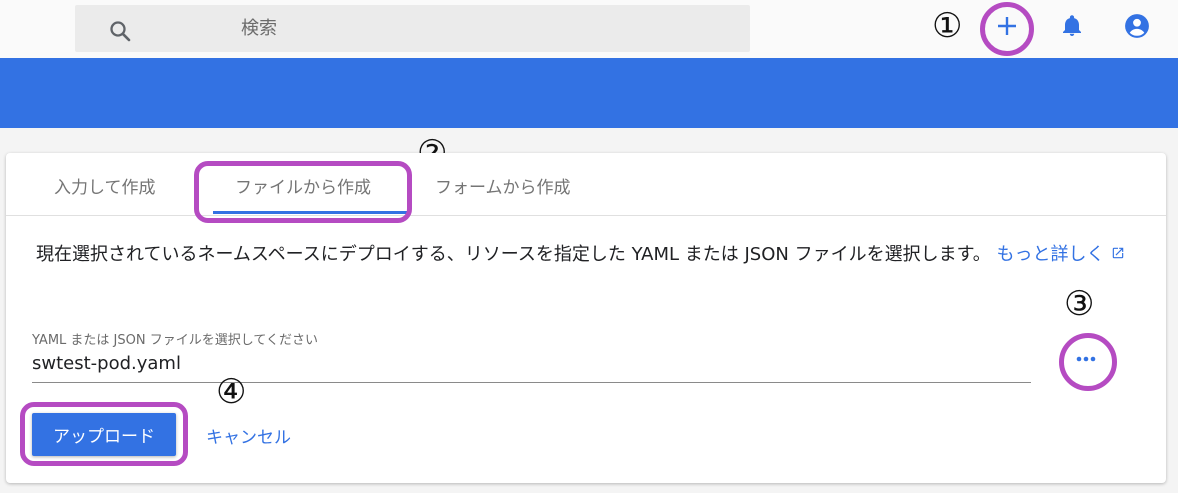  Describe the element at coordinates (104, 434) in the screenshot. I see `annotation-rect-upload` at that location.